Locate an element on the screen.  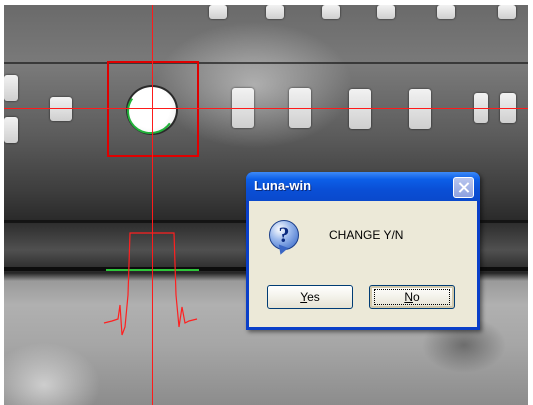
crosshair-horizontal is located at coordinates (266, 108).